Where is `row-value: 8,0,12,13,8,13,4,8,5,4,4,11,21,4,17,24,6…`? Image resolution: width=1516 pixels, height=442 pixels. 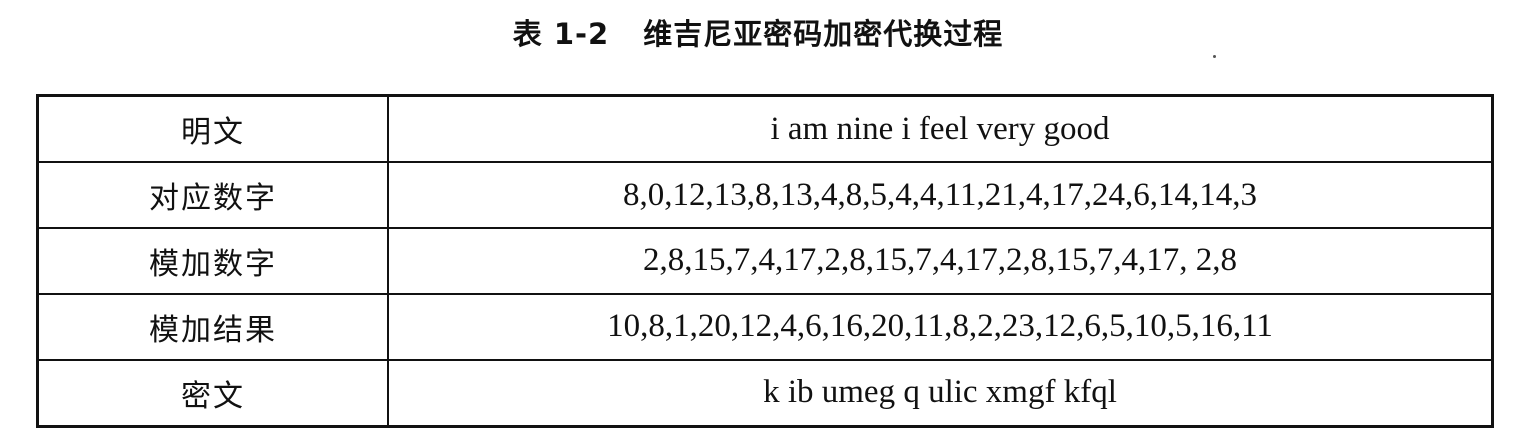
row-value: 8,0,12,13,8,13,4,8,5,4,4,11,21,4,17,24,6… is located at coordinates (940, 195).